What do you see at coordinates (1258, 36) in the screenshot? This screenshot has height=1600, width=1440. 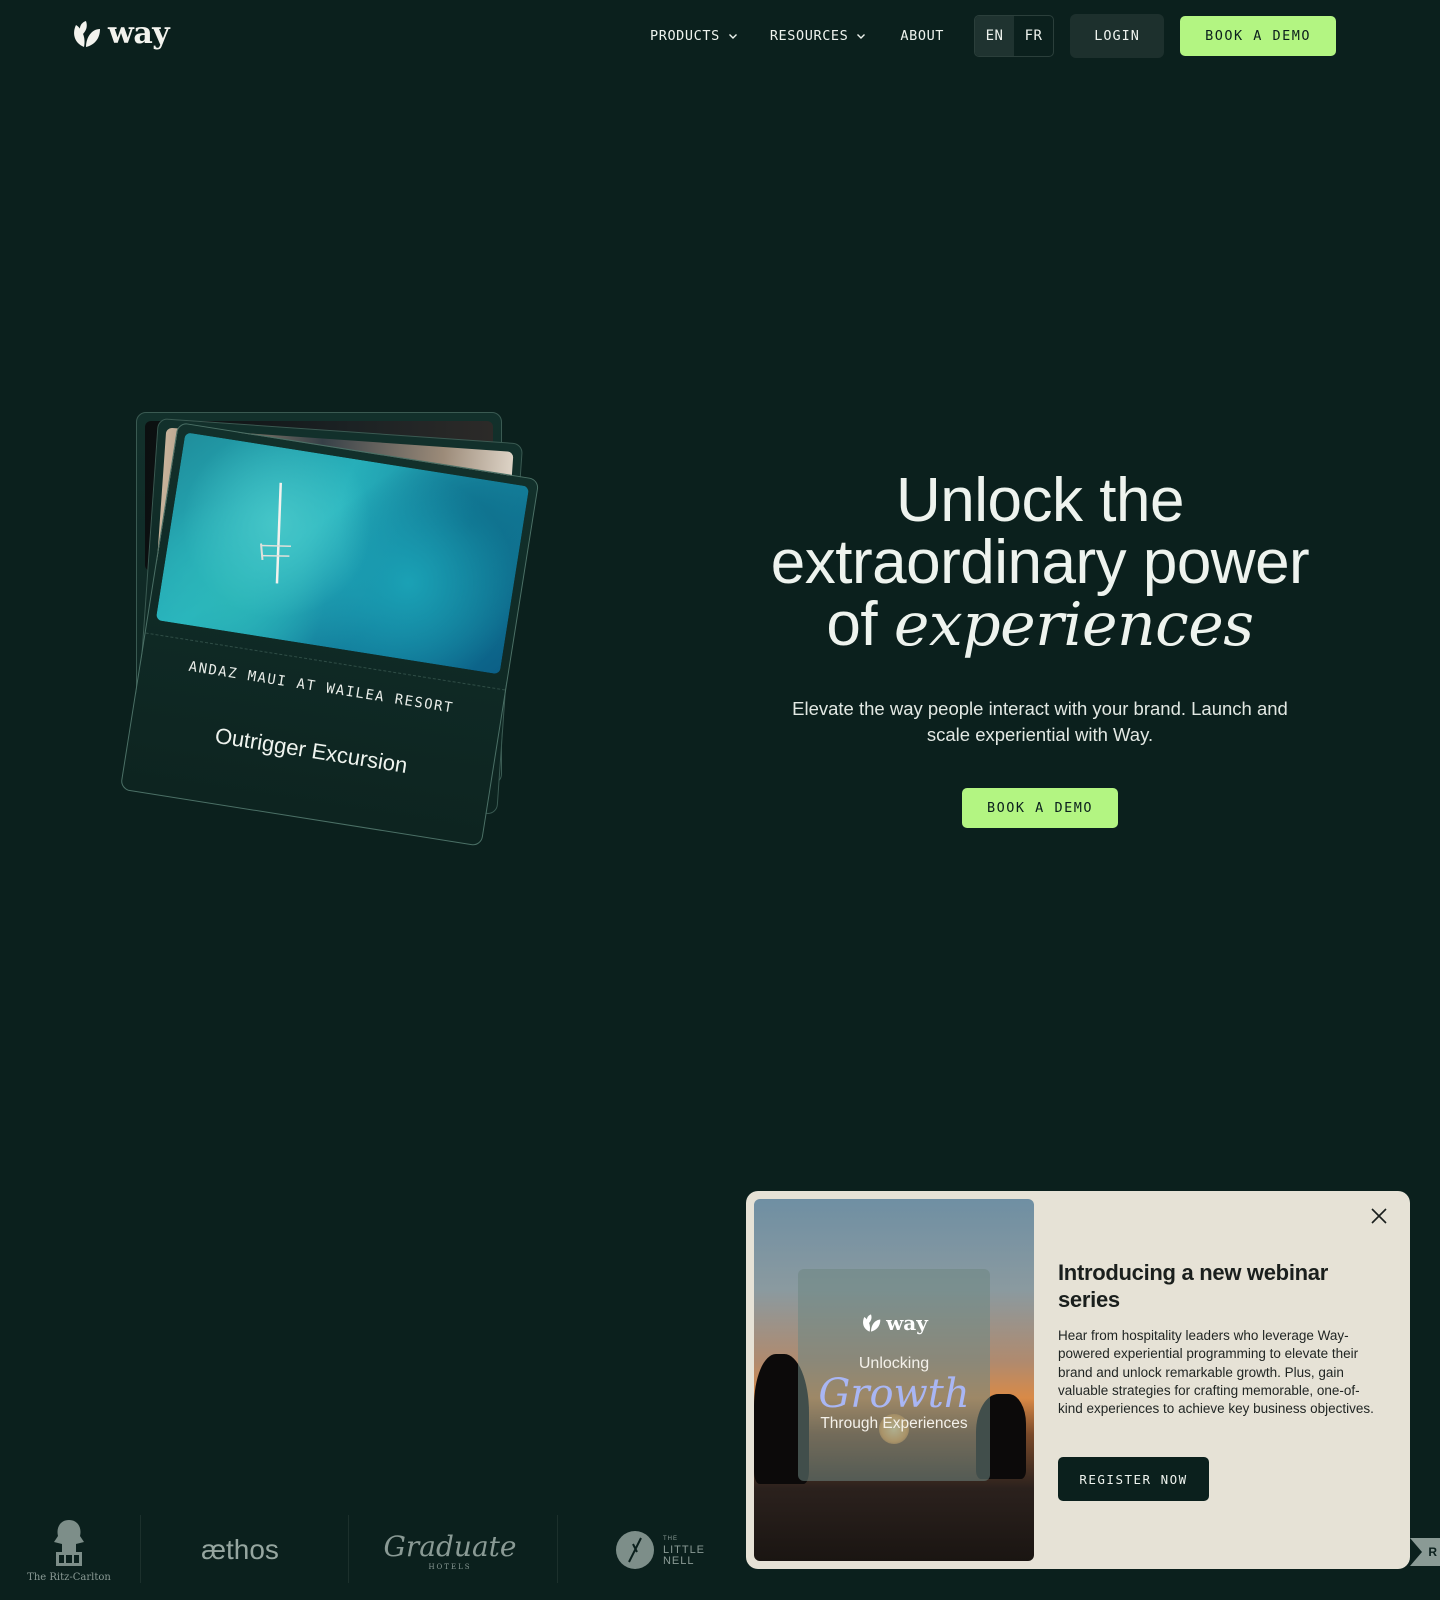 I see `book-demo-nav-button: BOOK A DEMO` at bounding box center [1258, 36].